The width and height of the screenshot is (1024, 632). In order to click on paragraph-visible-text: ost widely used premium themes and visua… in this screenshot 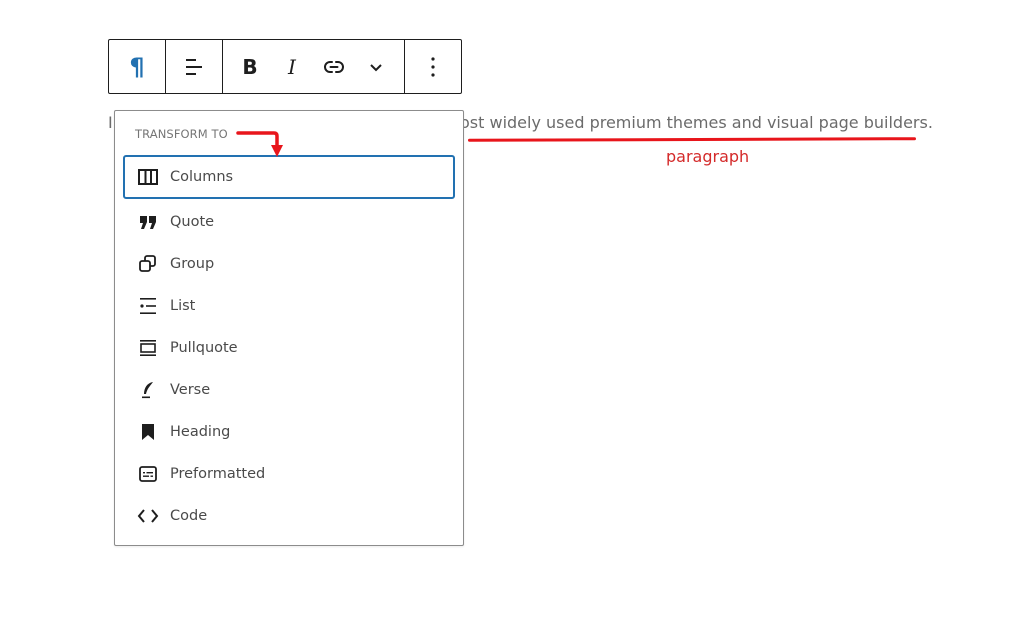, I will do `click(696, 122)`.